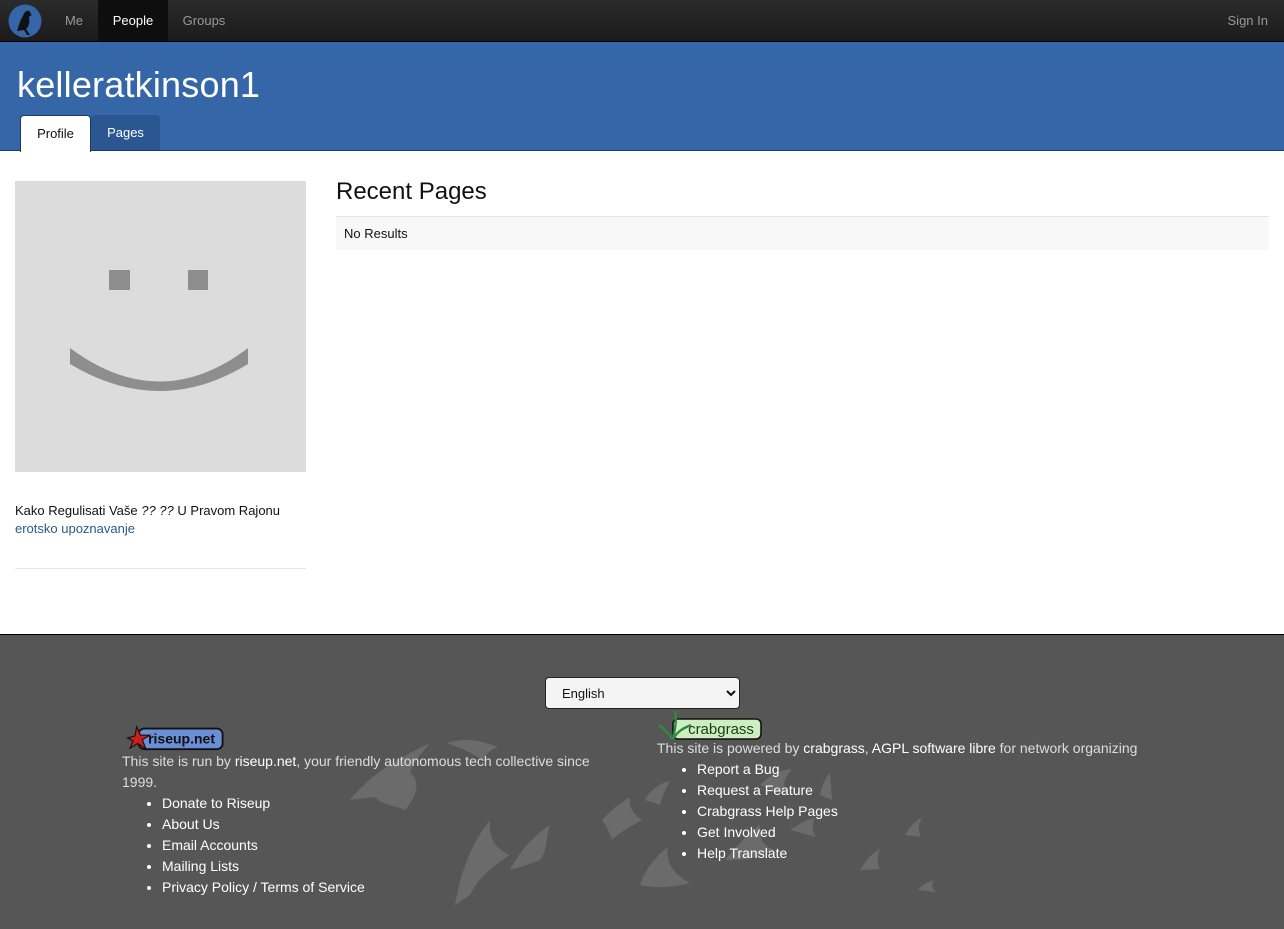  What do you see at coordinates (1068, 748) in the screenshot?
I see `crabgrass-intro-suffix: for network organizing` at bounding box center [1068, 748].